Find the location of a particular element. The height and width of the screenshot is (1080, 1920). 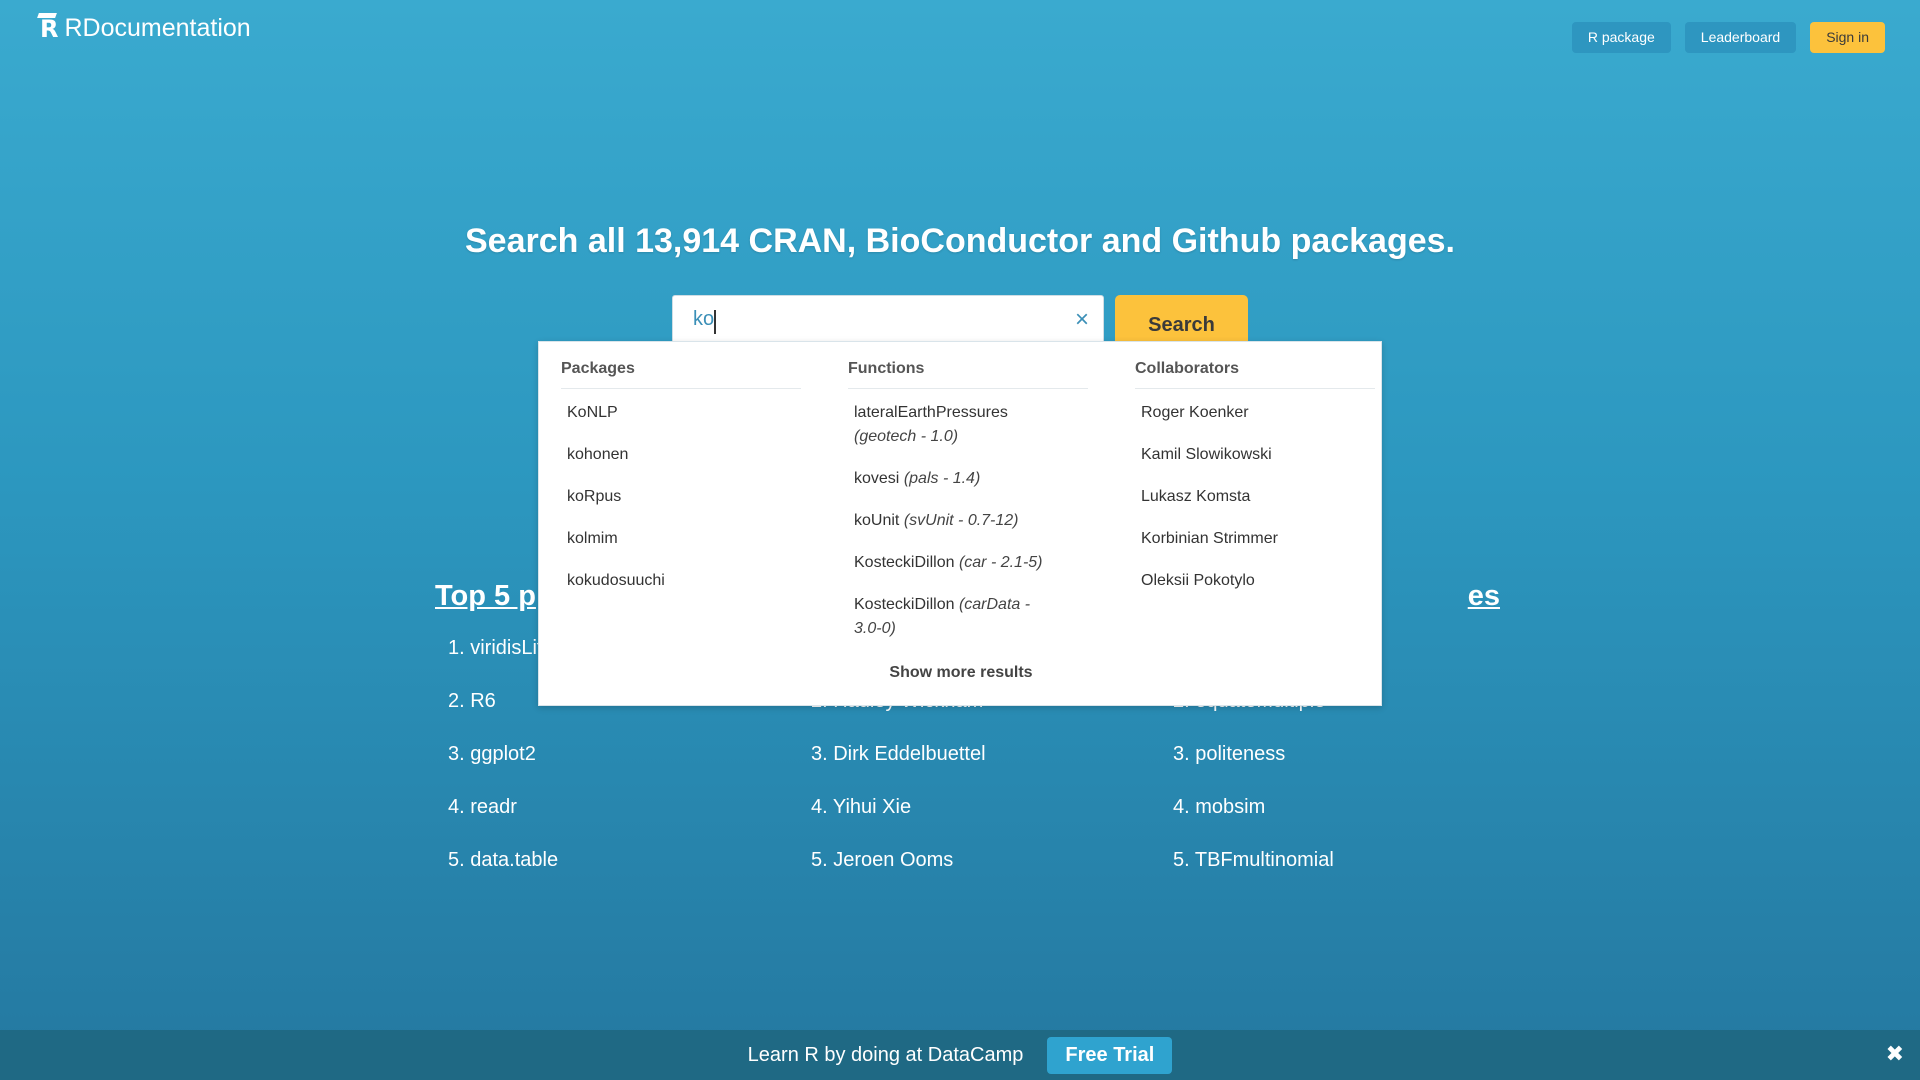

function-meta: (pals - 1.4) is located at coordinates (942, 478).